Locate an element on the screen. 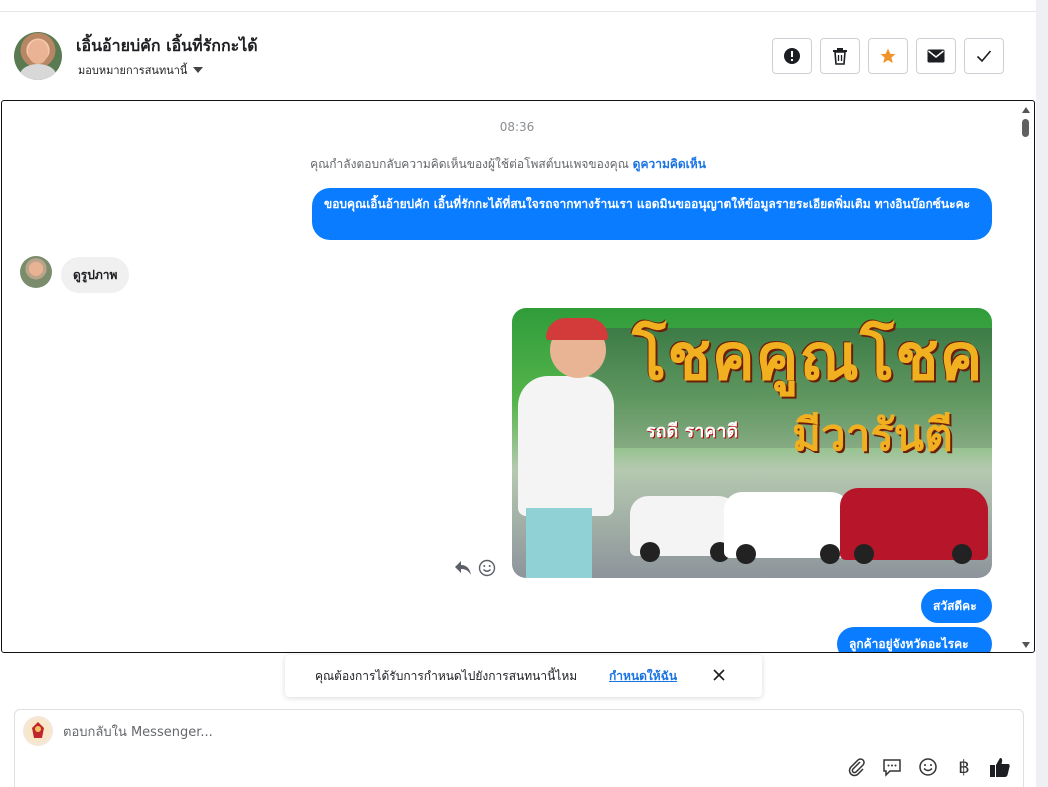 This screenshot has height=787, width=1048. promo-subtitle: รถดี ราคาดี is located at coordinates (692, 431).